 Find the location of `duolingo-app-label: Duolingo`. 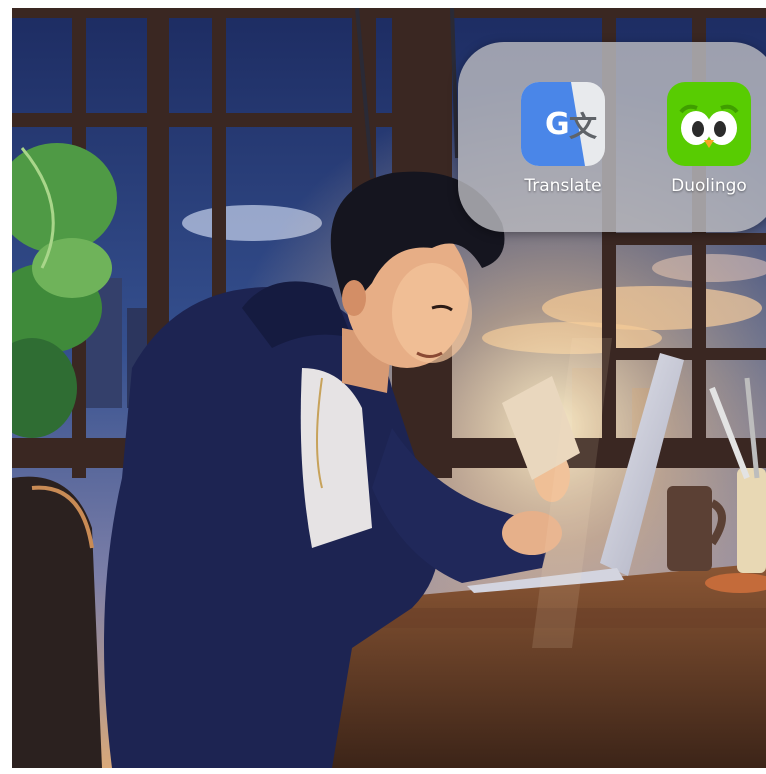

duolingo-app-label: Duolingo is located at coordinates (709, 186).